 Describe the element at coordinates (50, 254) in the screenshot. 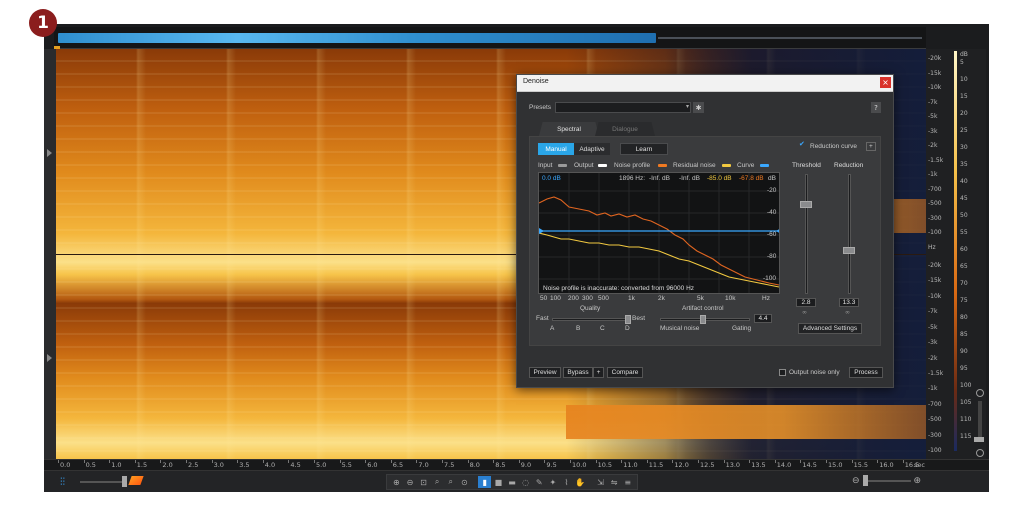

I see `channel-strip` at that location.